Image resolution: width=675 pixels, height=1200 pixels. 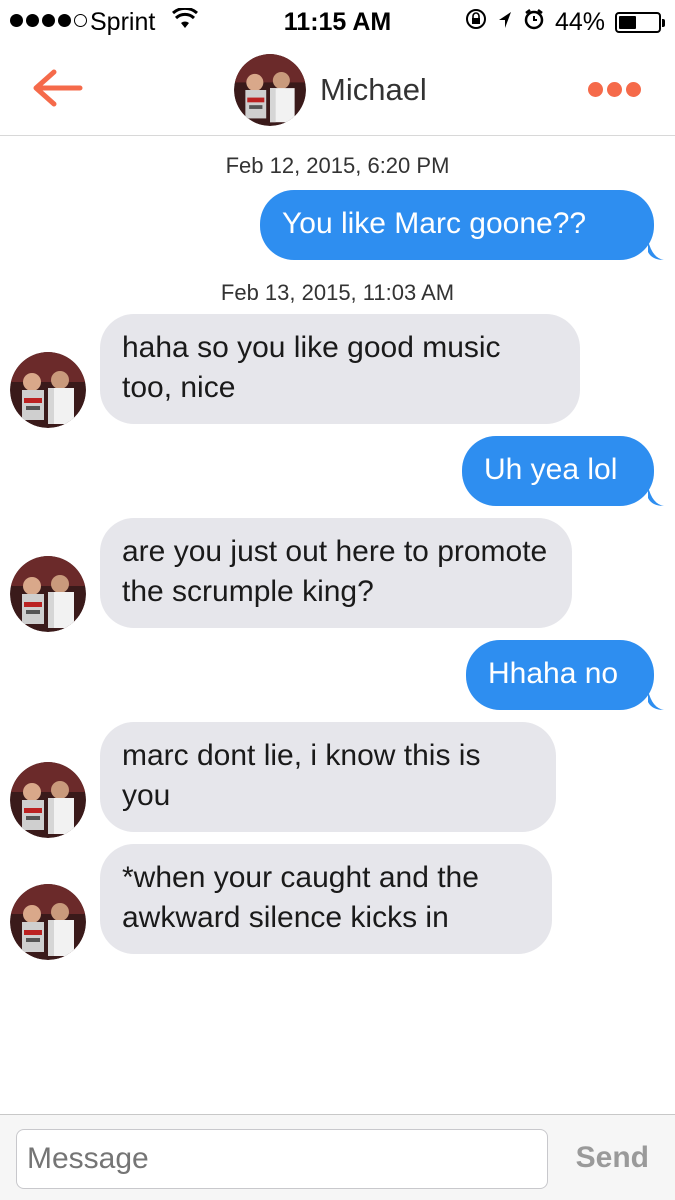 I want to click on arrow-left-icon, so click(x=58, y=88).